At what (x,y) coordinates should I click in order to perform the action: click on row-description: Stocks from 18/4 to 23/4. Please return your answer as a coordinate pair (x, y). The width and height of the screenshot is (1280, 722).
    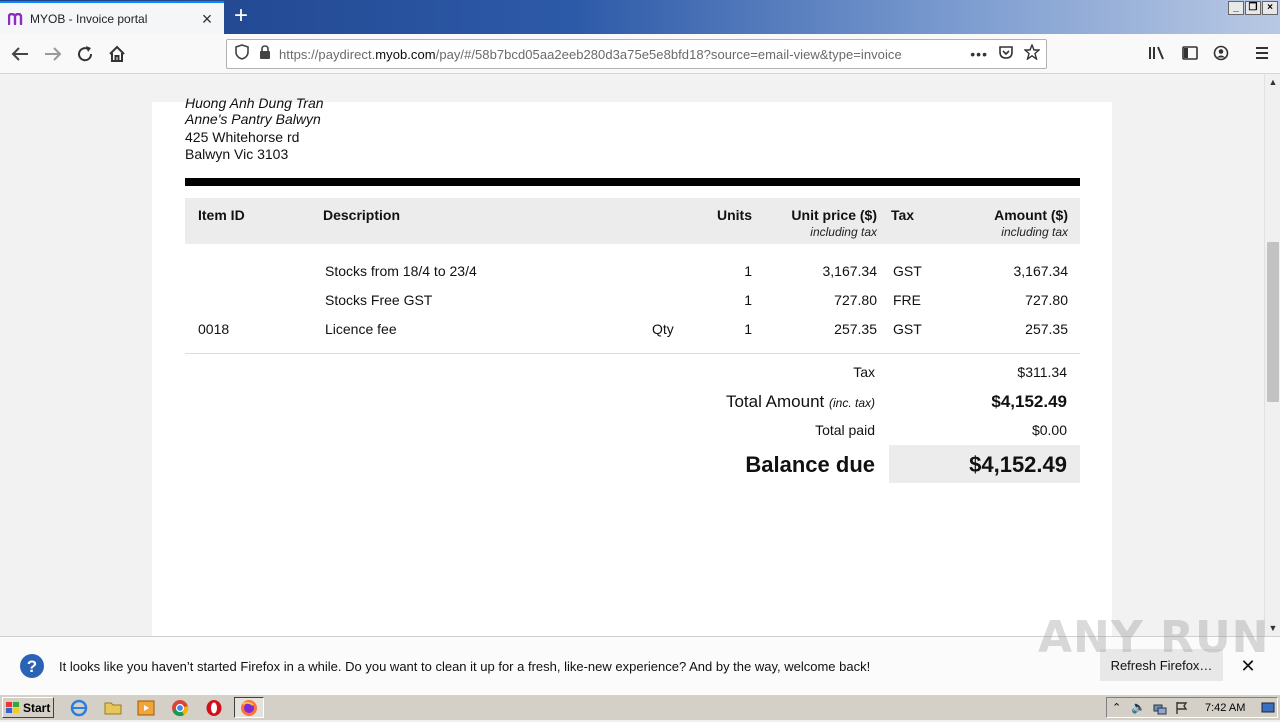
    Looking at the image, I should click on (401, 271).